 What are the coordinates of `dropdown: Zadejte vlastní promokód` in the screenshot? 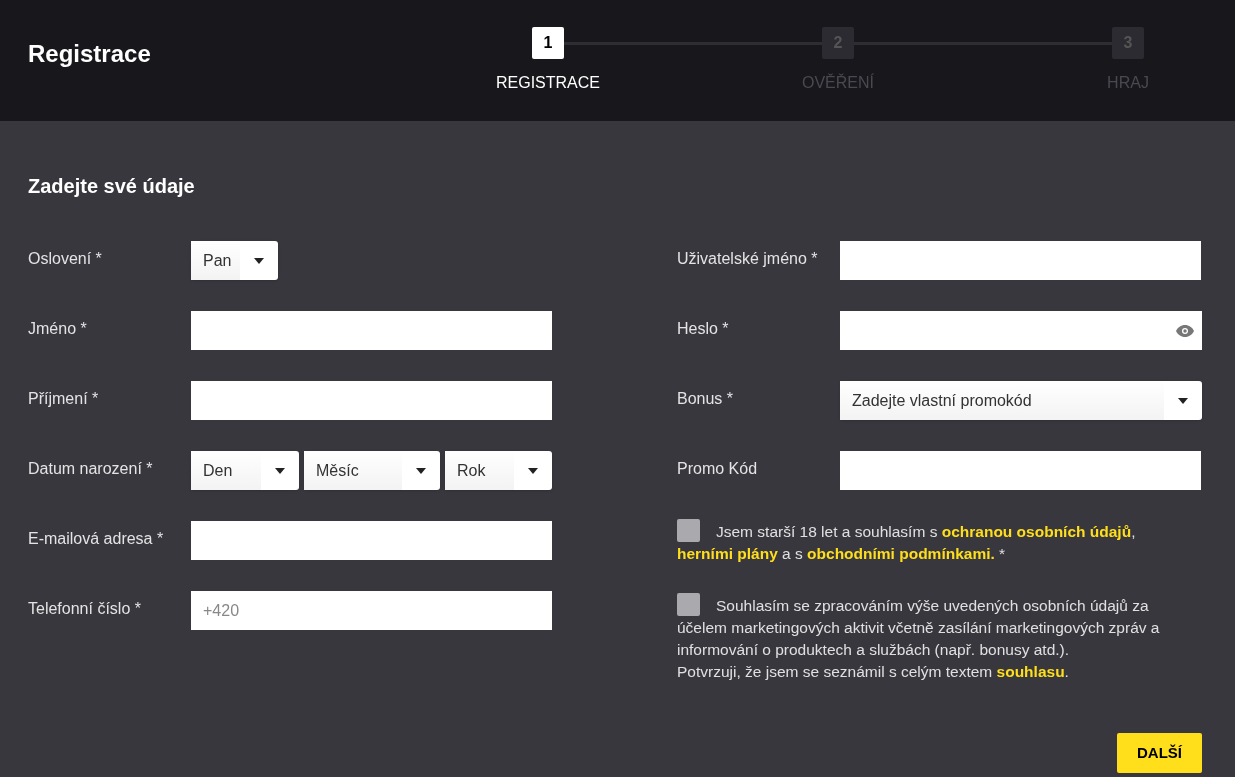 It's located at (1021, 400).